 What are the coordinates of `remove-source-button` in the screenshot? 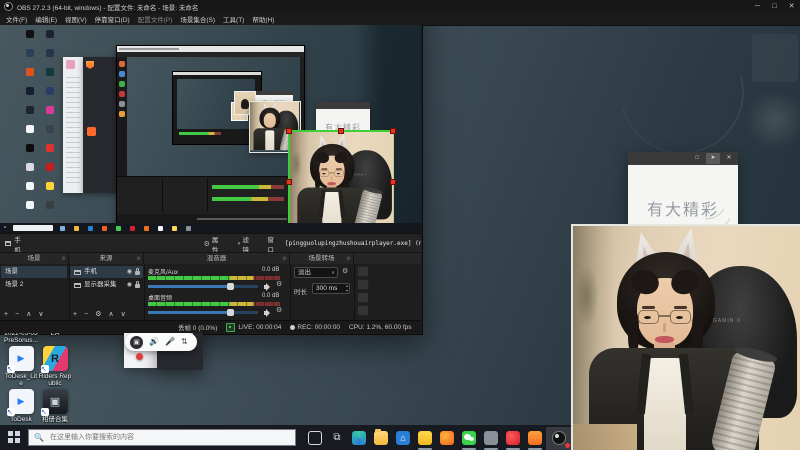 It's located at (86, 314).